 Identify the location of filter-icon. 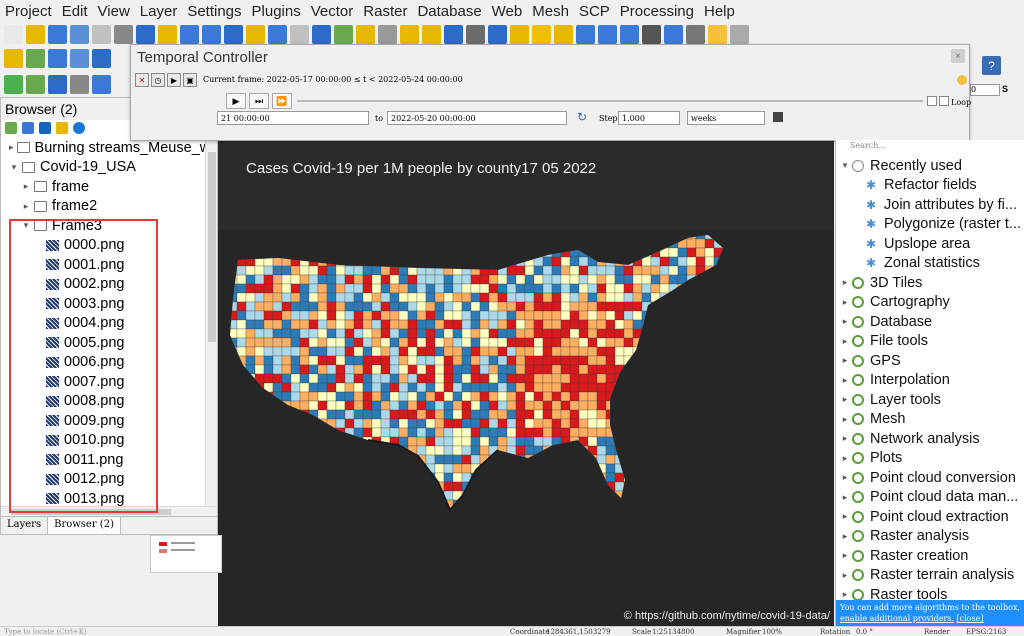
(45, 128).